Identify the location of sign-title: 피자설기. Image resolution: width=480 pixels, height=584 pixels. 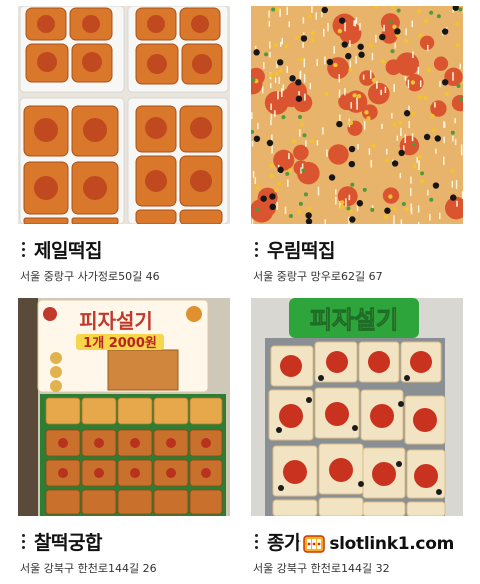
(116, 321).